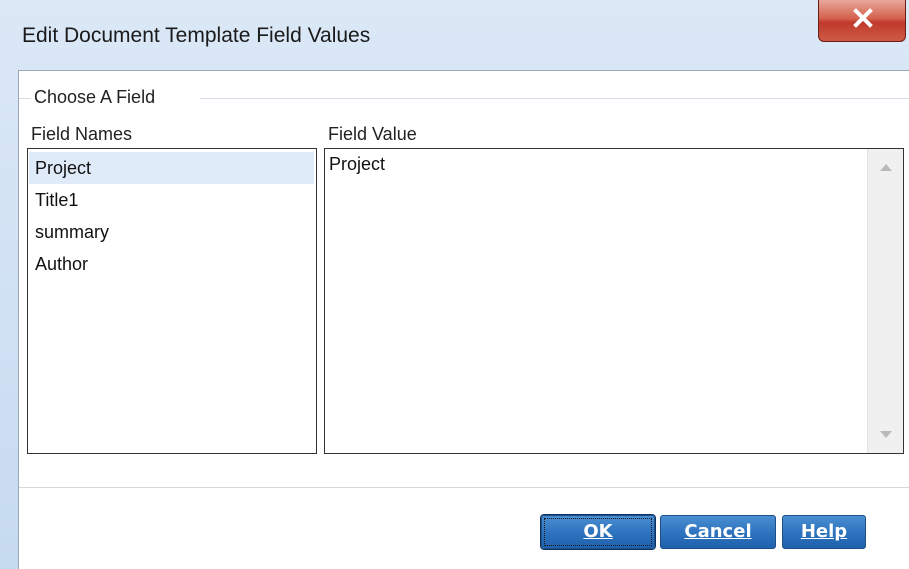  Describe the element at coordinates (863, 18) in the screenshot. I see `close-icon` at that location.